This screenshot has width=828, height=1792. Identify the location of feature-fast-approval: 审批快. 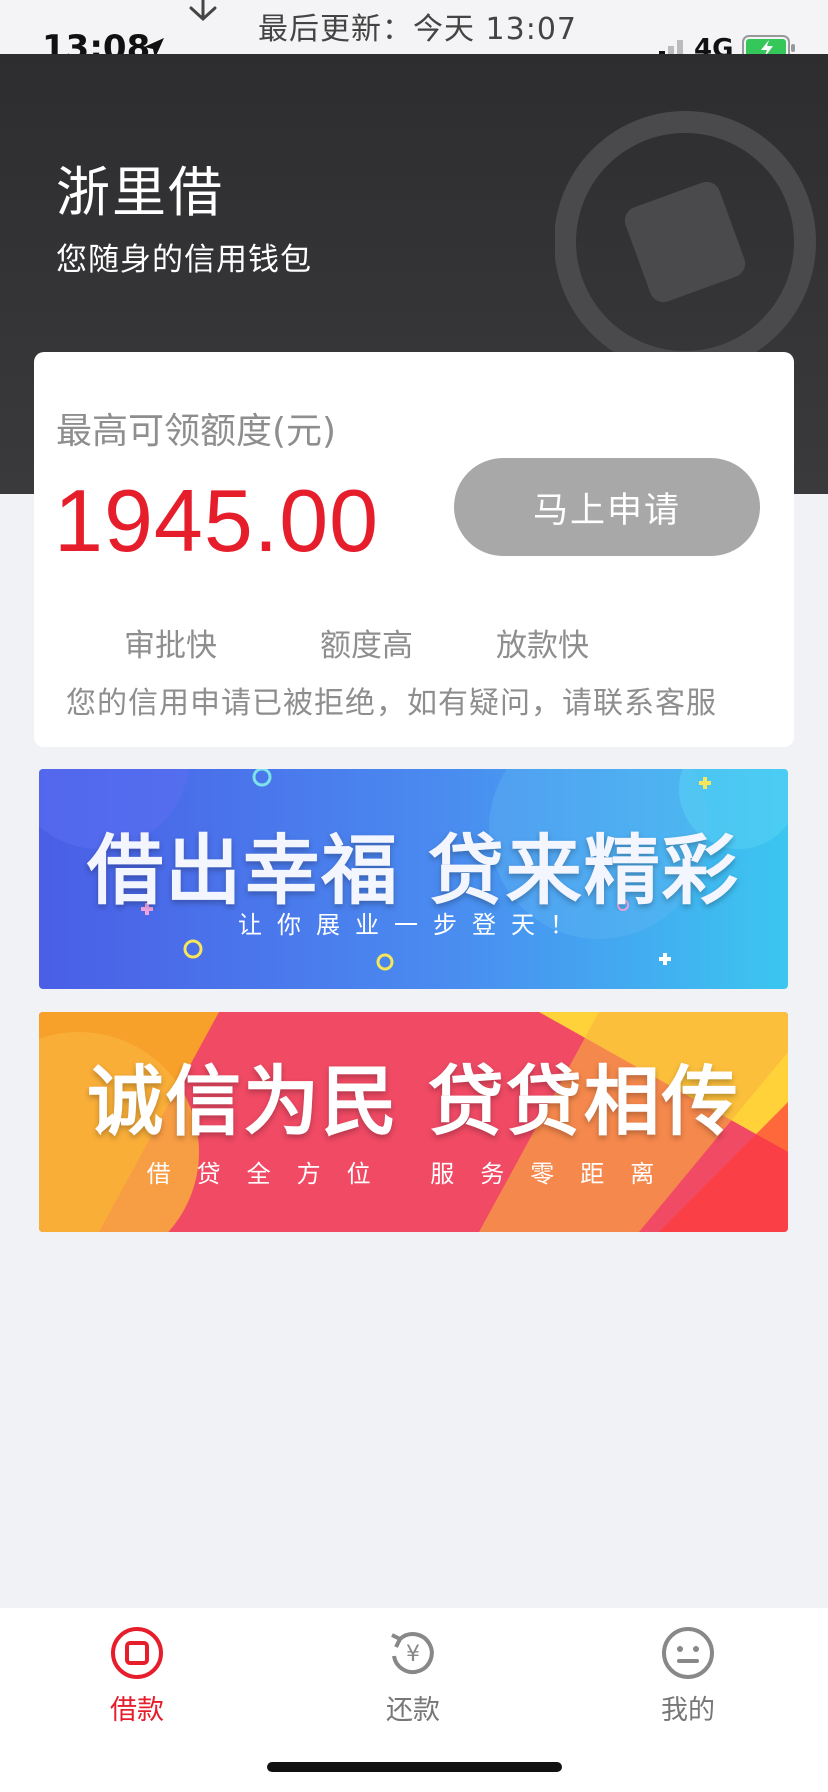
(170, 646).